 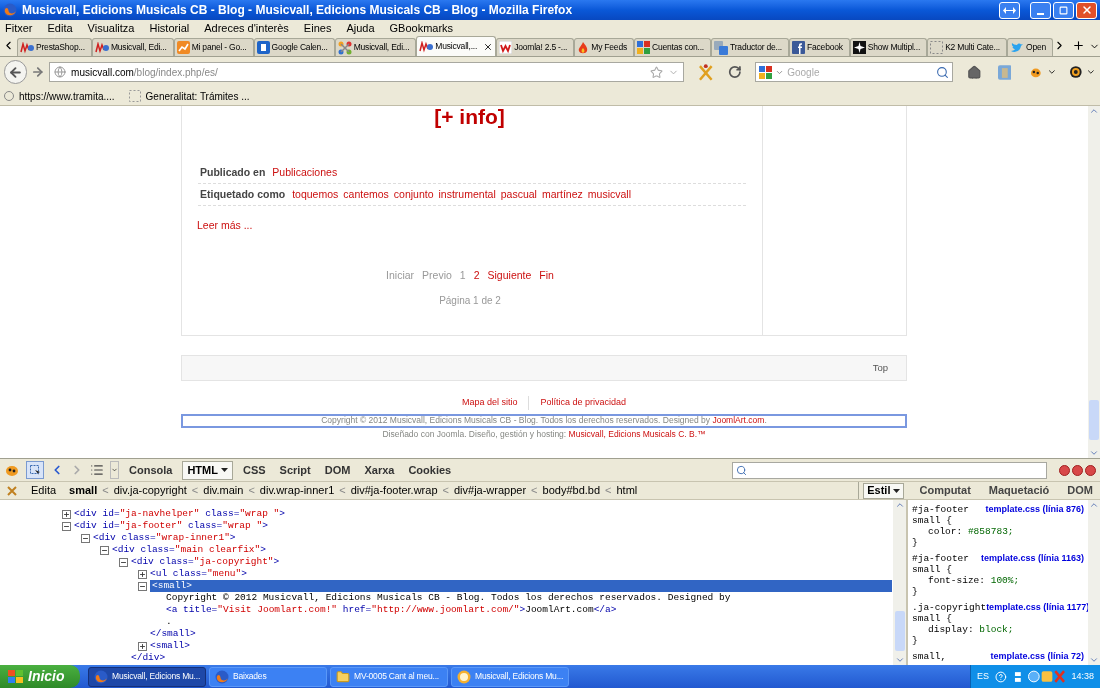 What do you see at coordinates (150, 490) in the screenshot?
I see `breadcrumb-item: div.ja-copyright` at bounding box center [150, 490].